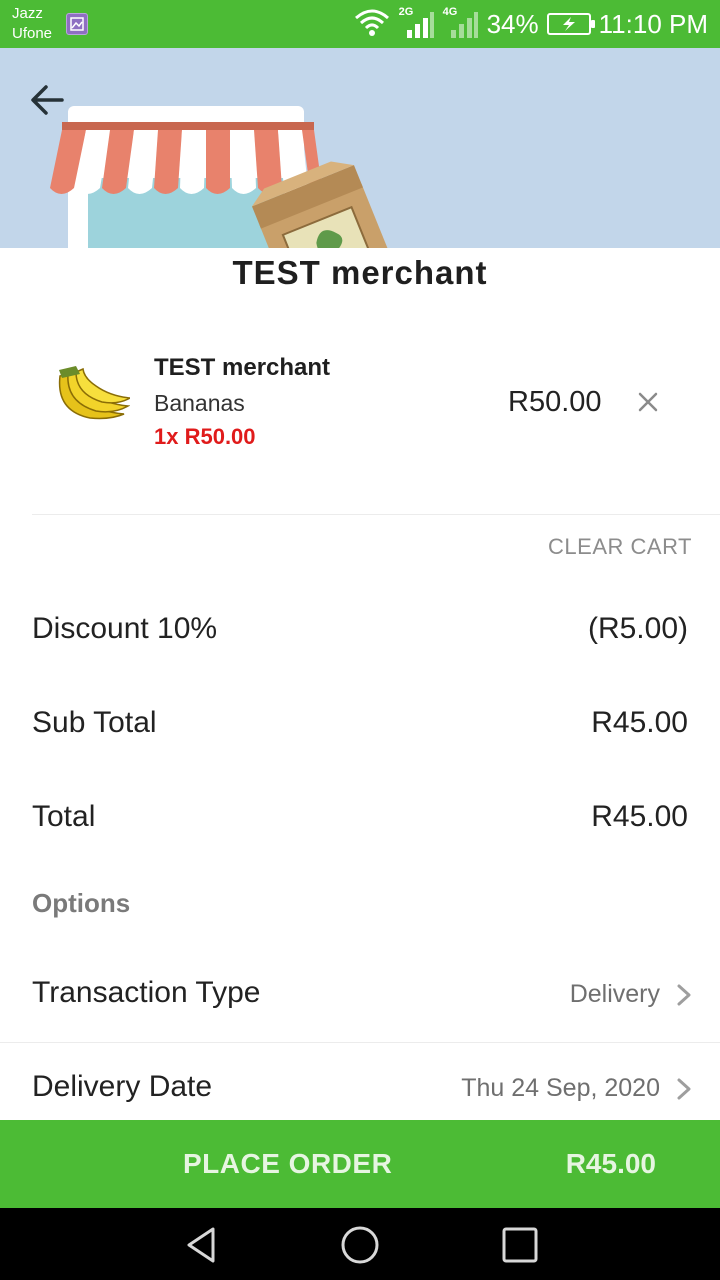 This screenshot has height=1280, width=720. What do you see at coordinates (610, 1163) in the screenshot?
I see `order-total: R45.00` at bounding box center [610, 1163].